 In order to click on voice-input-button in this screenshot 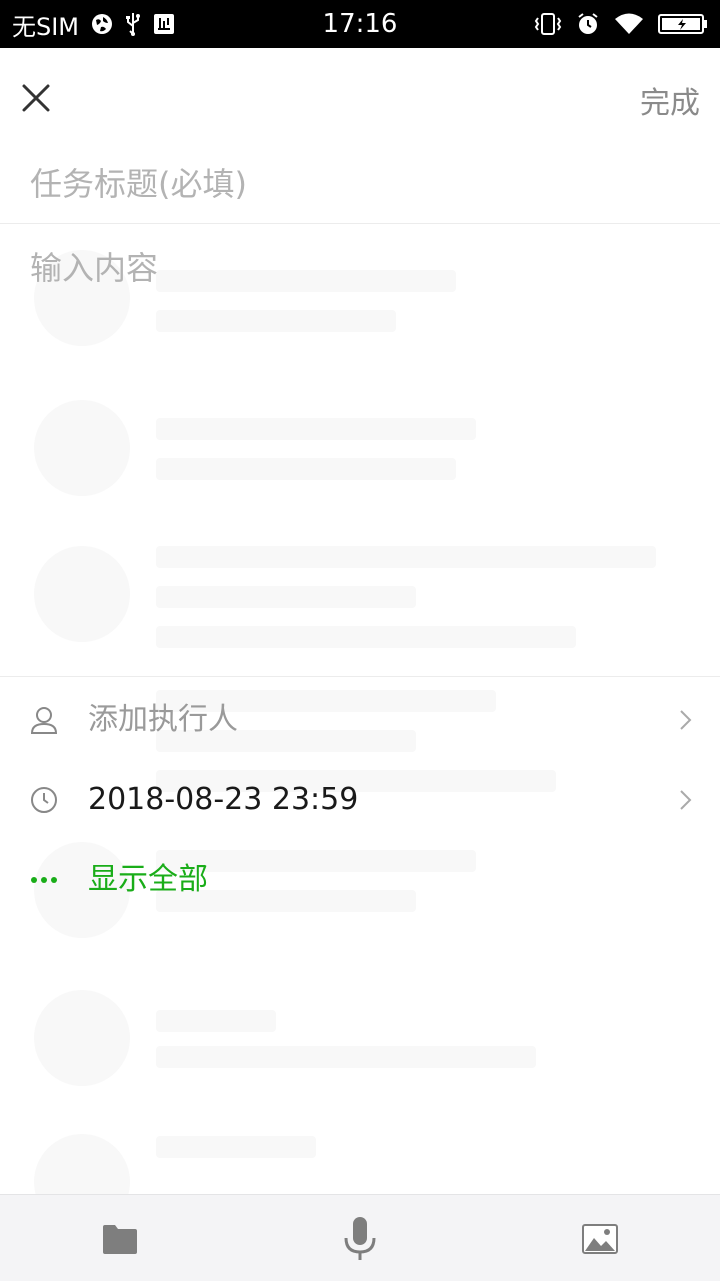, I will do `click(360, 1239)`.